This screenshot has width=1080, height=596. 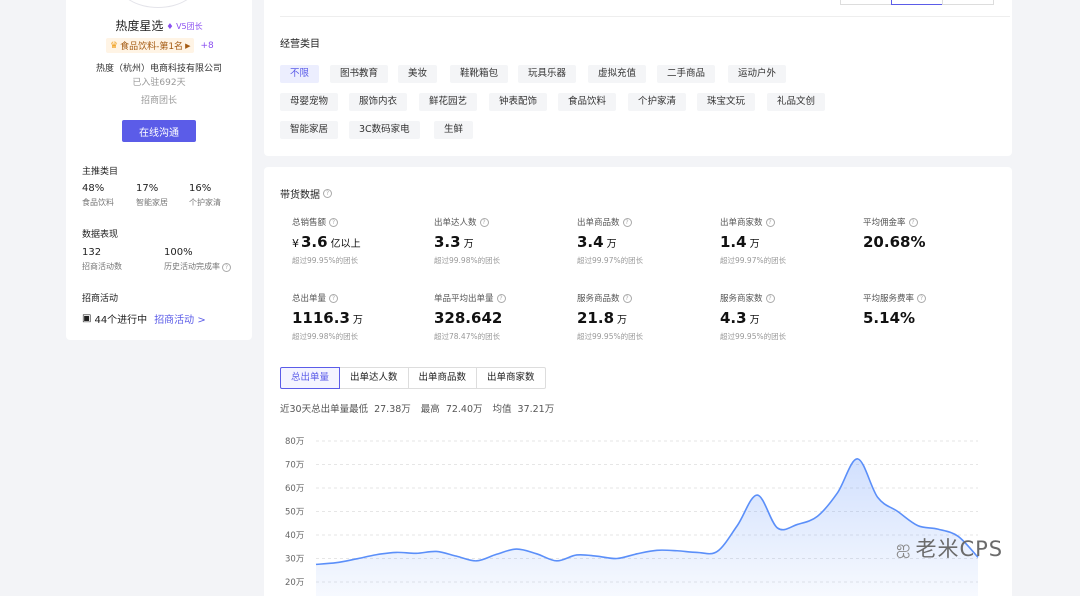 I want to click on metric-value: 21.8 万, so click(x=602, y=318).